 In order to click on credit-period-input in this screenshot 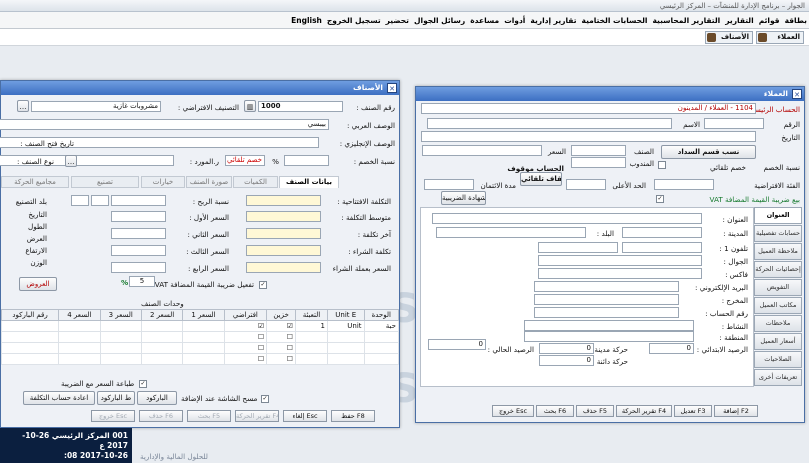, I will do `click(449, 184)`.